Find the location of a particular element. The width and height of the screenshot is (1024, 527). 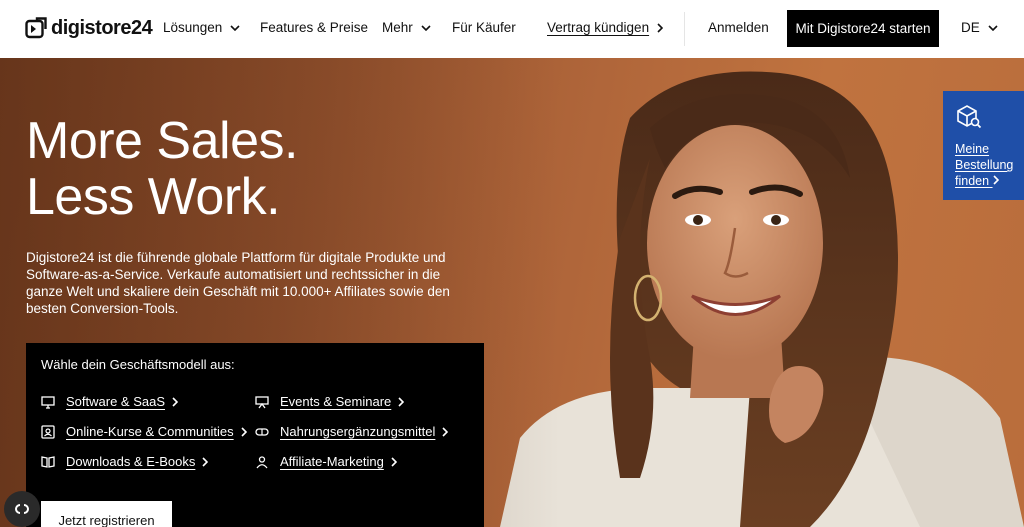

link-events-seminars: Events & Seminare is located at coordinates (330, 401).